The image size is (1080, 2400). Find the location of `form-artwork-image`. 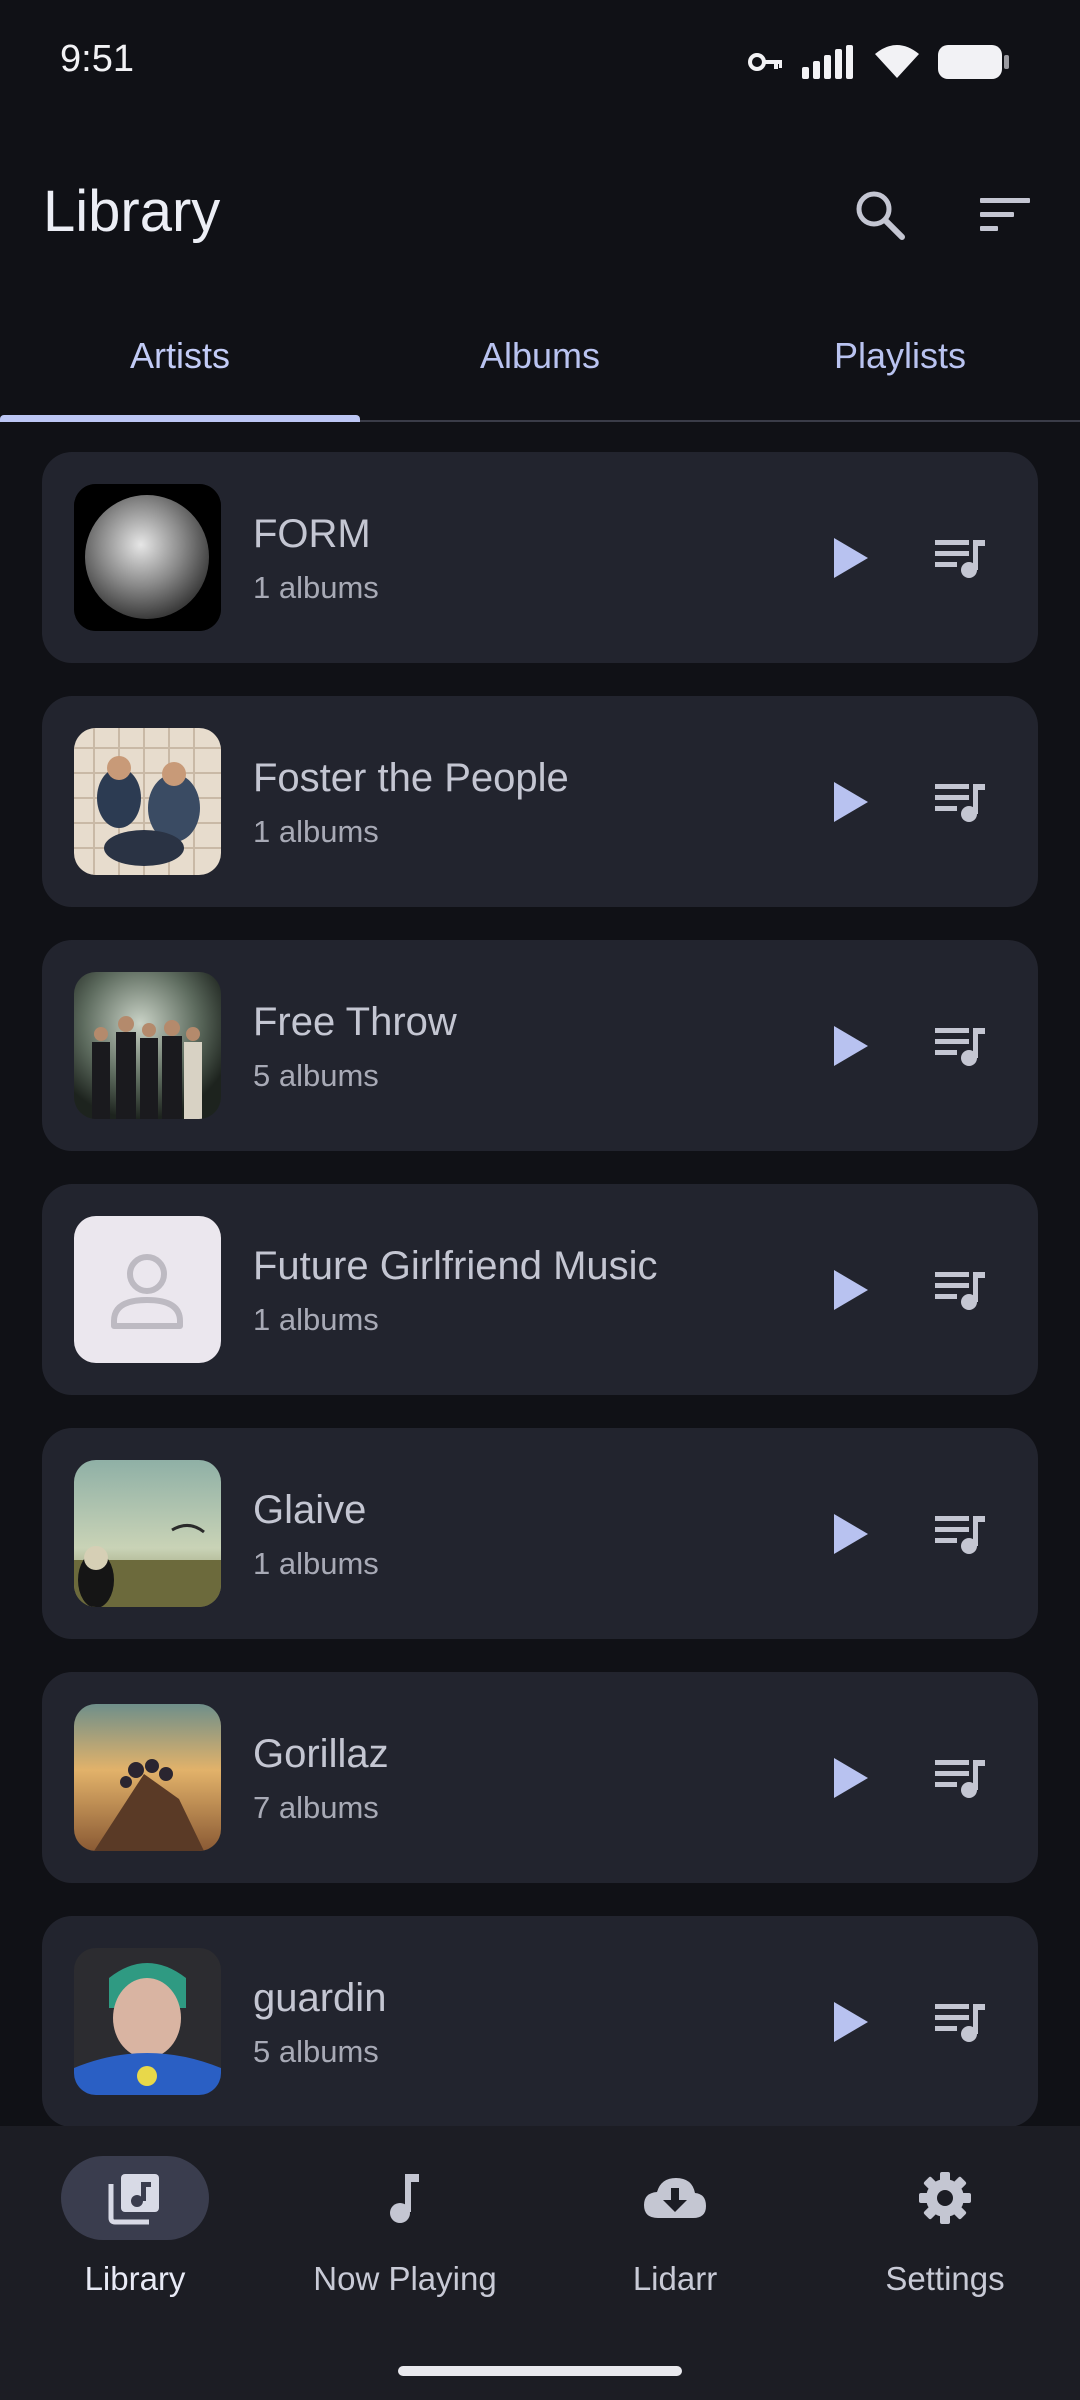

form-artwork-image is located at coordinates (147, 557).